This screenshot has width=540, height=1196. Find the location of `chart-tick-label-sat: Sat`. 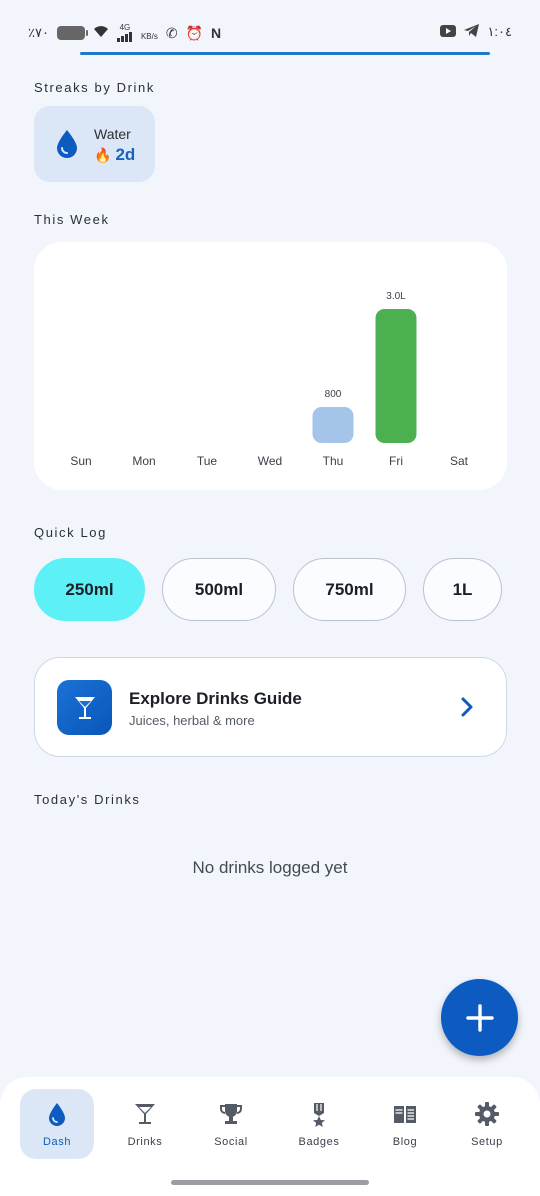

chart-tick-label-sat: Sat is located at coordinates (459, 461).